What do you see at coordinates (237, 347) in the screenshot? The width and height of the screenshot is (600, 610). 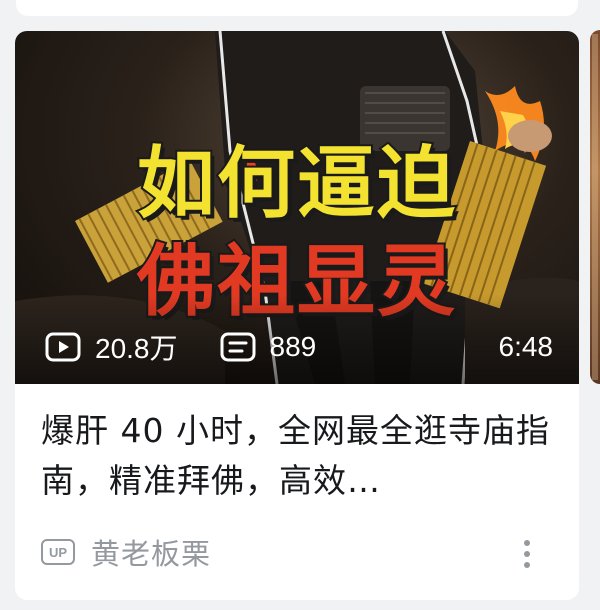 I see `danmaku-icon` at bounding box center [237, 347].